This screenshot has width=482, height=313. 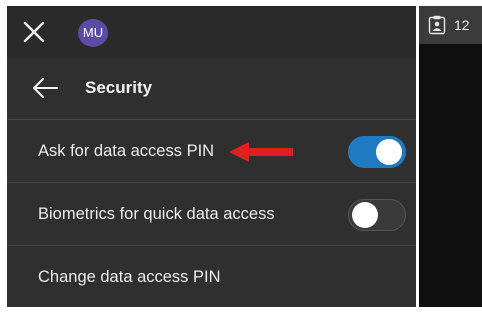 I want to click on setting-label: Ask for data access PIN, so click(x=126, y=151).